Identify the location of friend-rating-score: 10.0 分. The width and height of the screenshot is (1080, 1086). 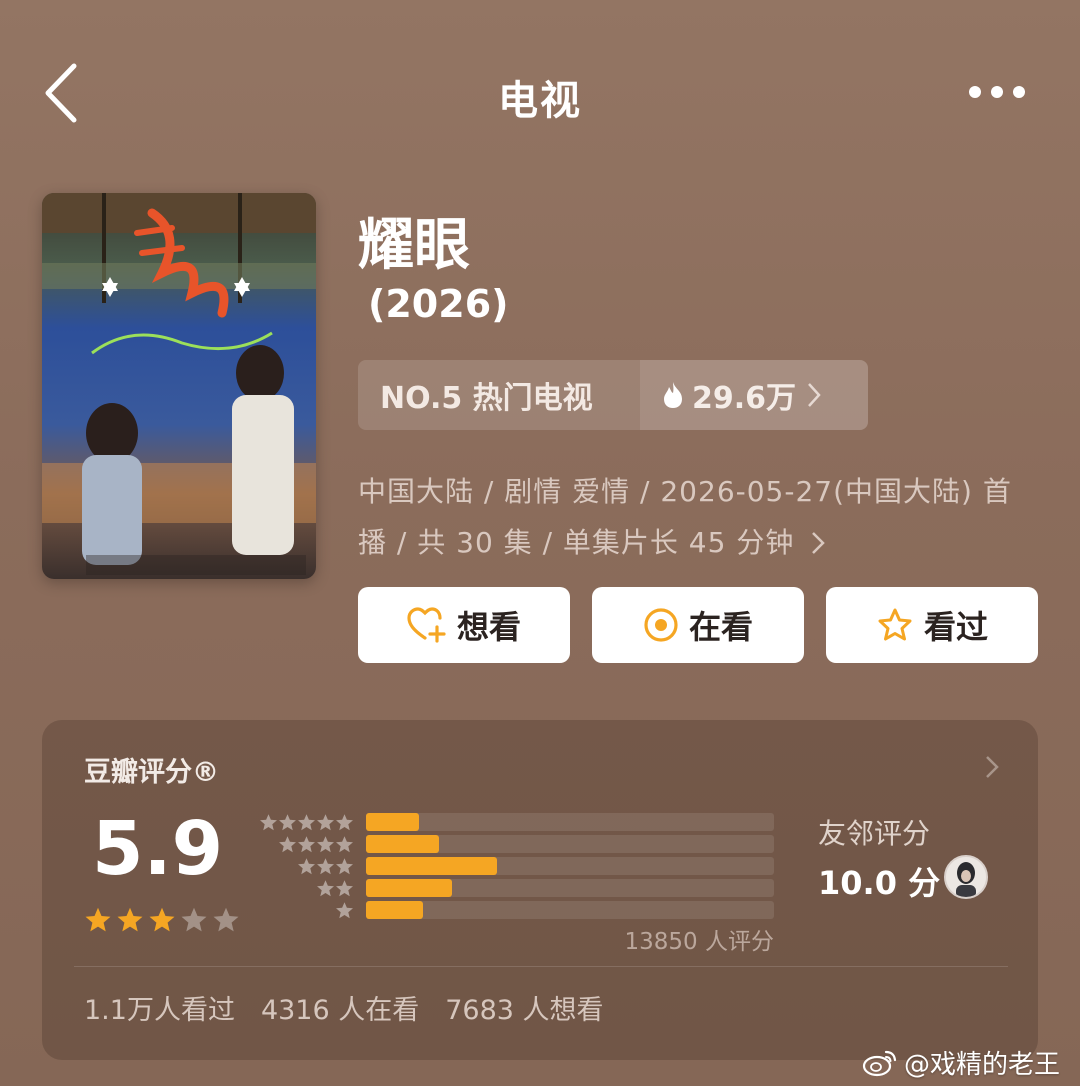
(879, 883).